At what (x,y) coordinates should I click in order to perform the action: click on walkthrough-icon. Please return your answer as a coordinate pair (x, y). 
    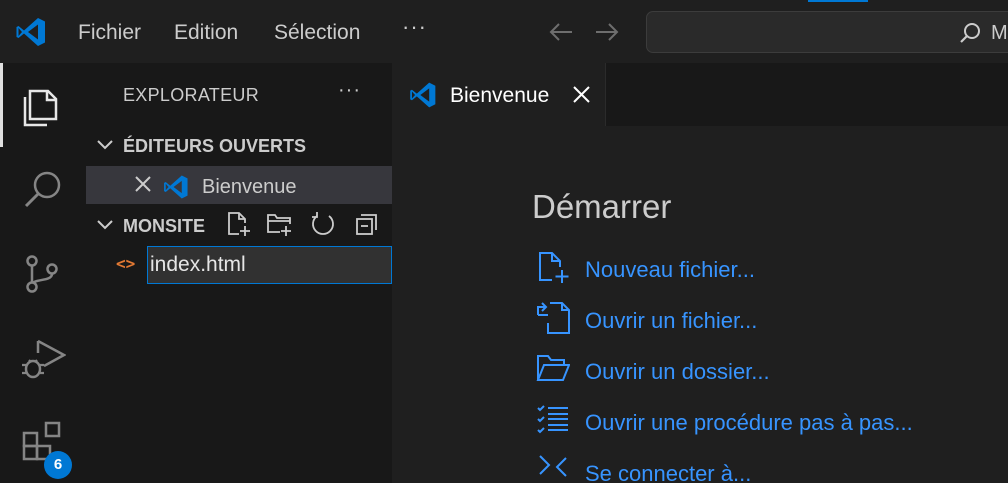
    Looking at the image, I should click on (552, 419).